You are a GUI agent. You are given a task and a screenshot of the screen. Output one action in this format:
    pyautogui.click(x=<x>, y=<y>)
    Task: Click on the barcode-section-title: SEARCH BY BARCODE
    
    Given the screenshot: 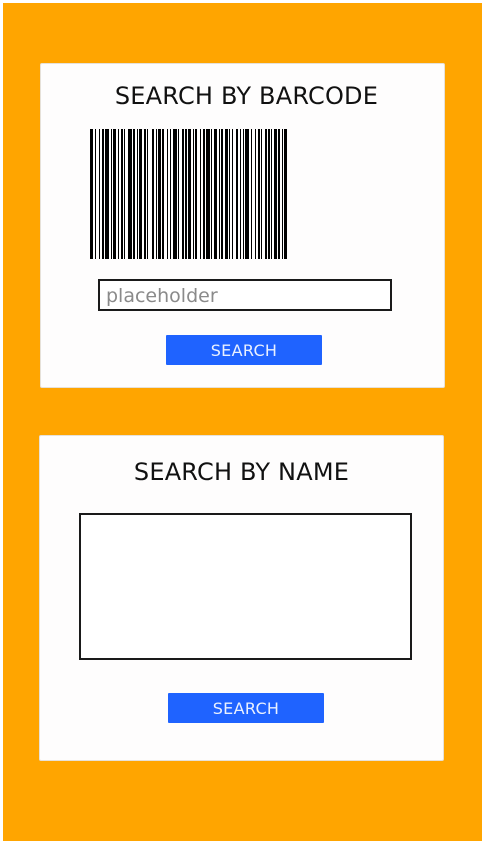 What is the action you would take?
    pyautogui.click(x=246, y=96)
    